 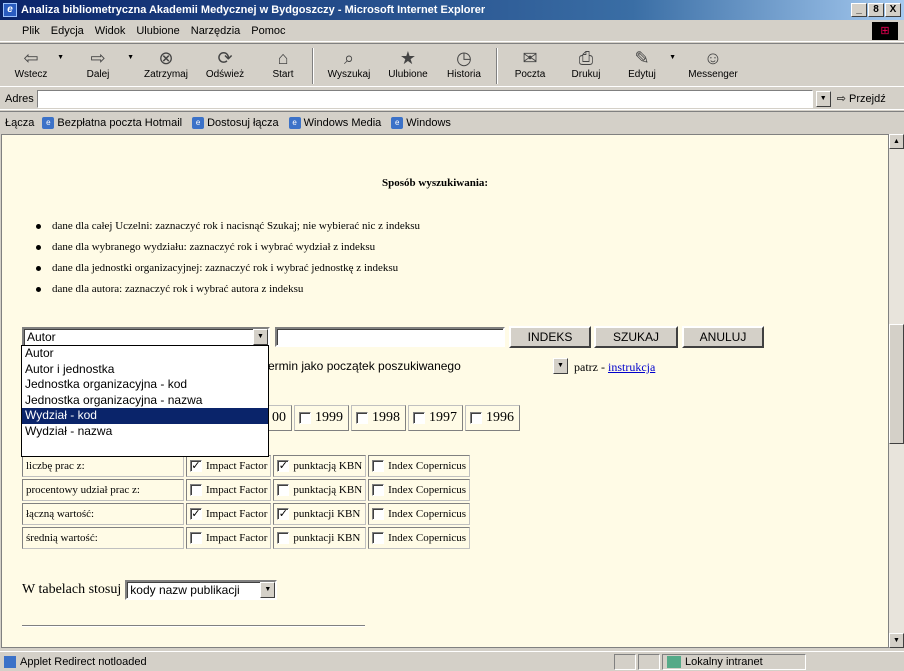 I want to click on vertical-scrollbar: ▲ ▼, so click(x=896, y=391).